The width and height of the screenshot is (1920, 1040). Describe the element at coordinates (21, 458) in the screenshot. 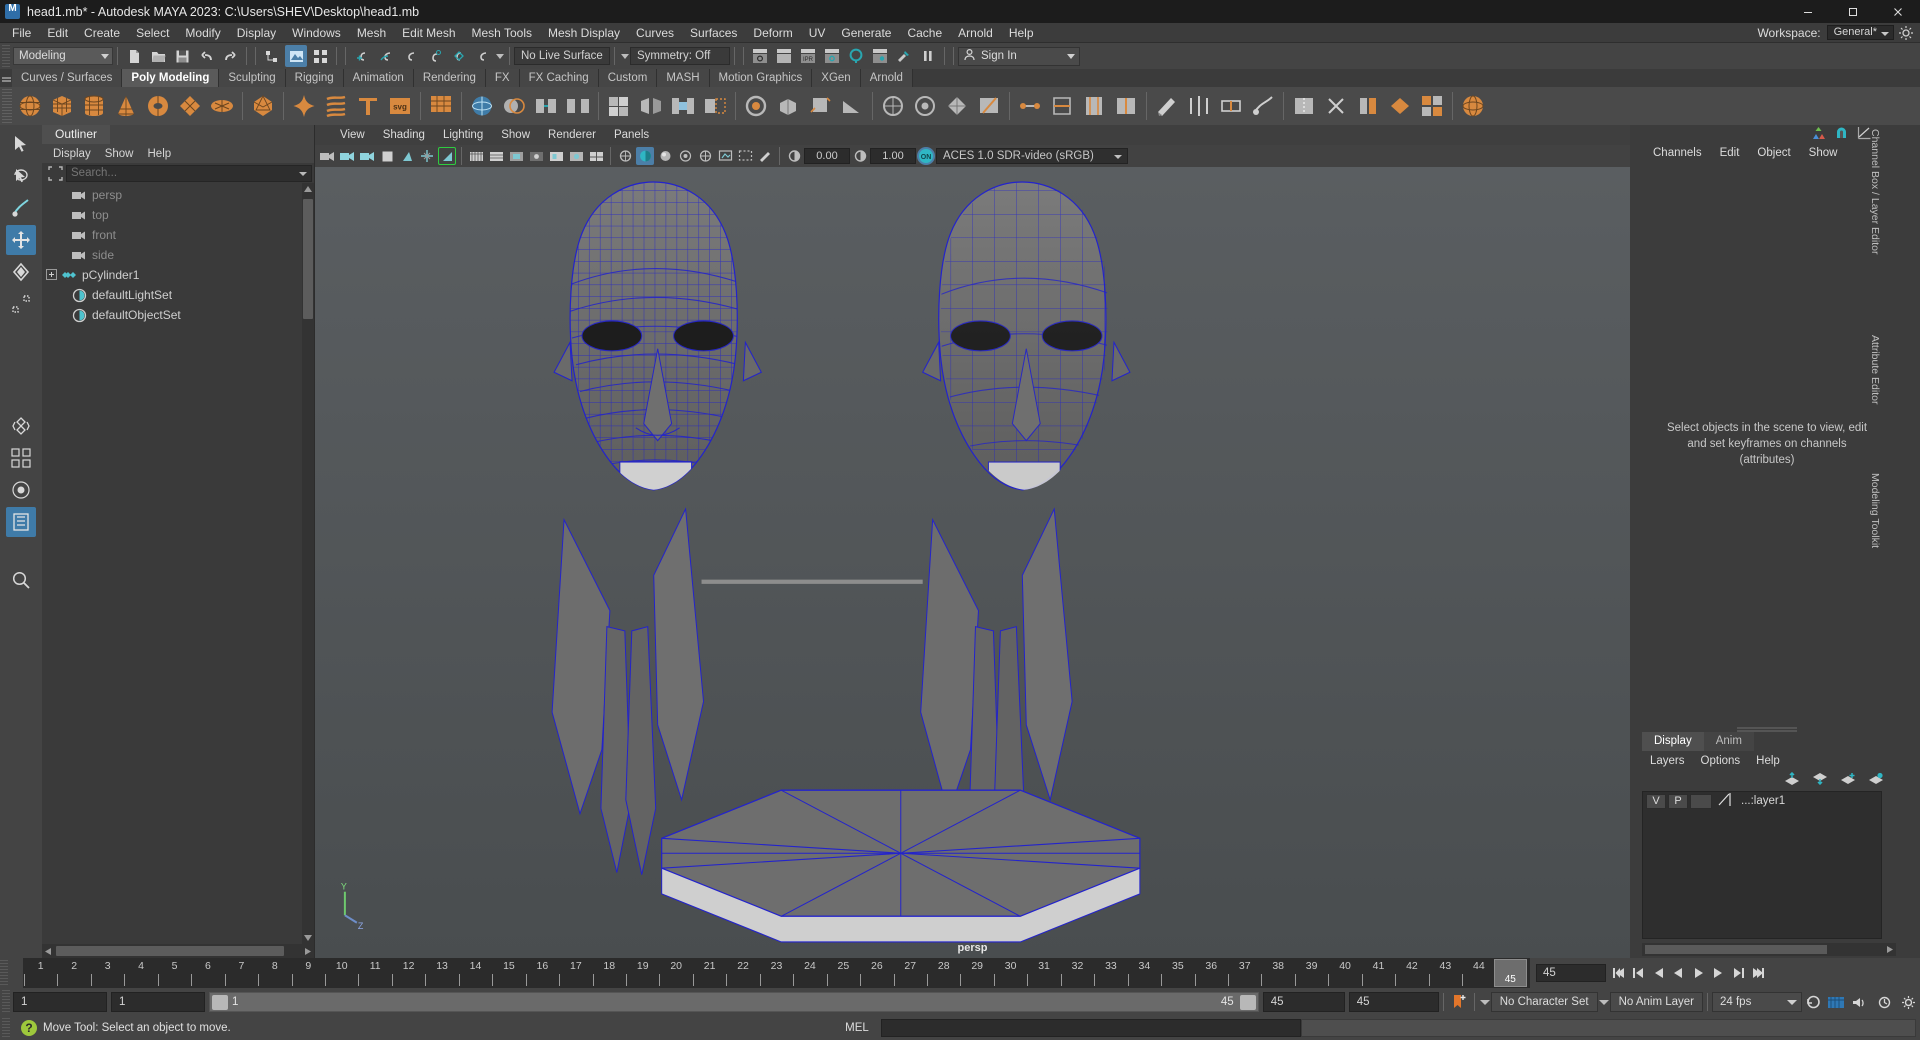

I see `snap-transform-icon` at that location.